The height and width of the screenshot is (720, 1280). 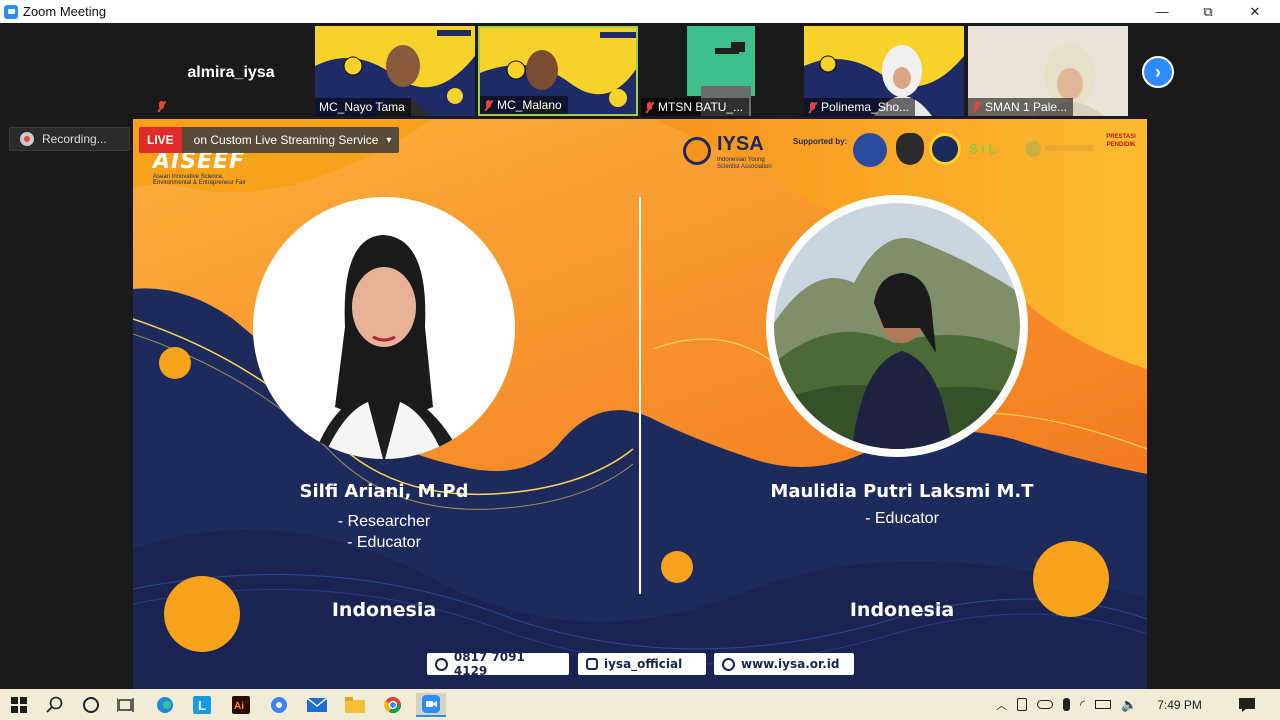 What do you see at coordinates (199, 183) in the screenshot?
I see `event-logo-subtitle: Environmental & Entrepreneur Fair` at bounding box center [199, 183].